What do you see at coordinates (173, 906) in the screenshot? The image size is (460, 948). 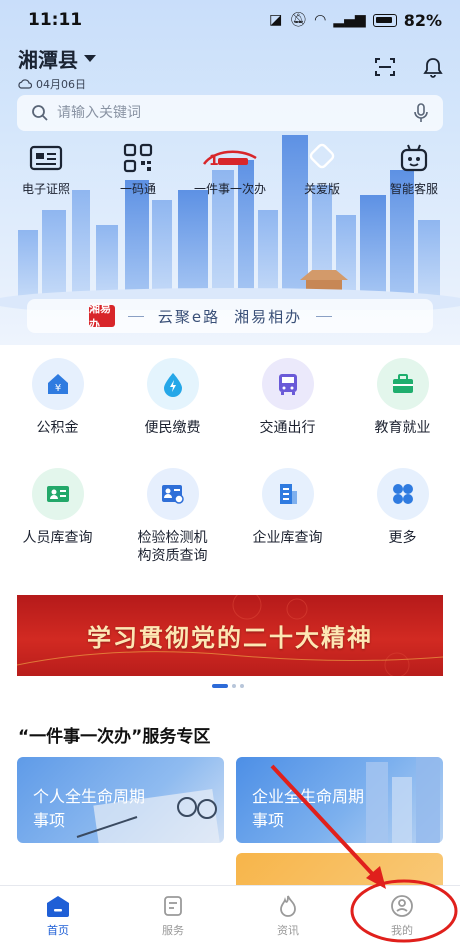 I see `service-icon` at bounding box center [173, 906].